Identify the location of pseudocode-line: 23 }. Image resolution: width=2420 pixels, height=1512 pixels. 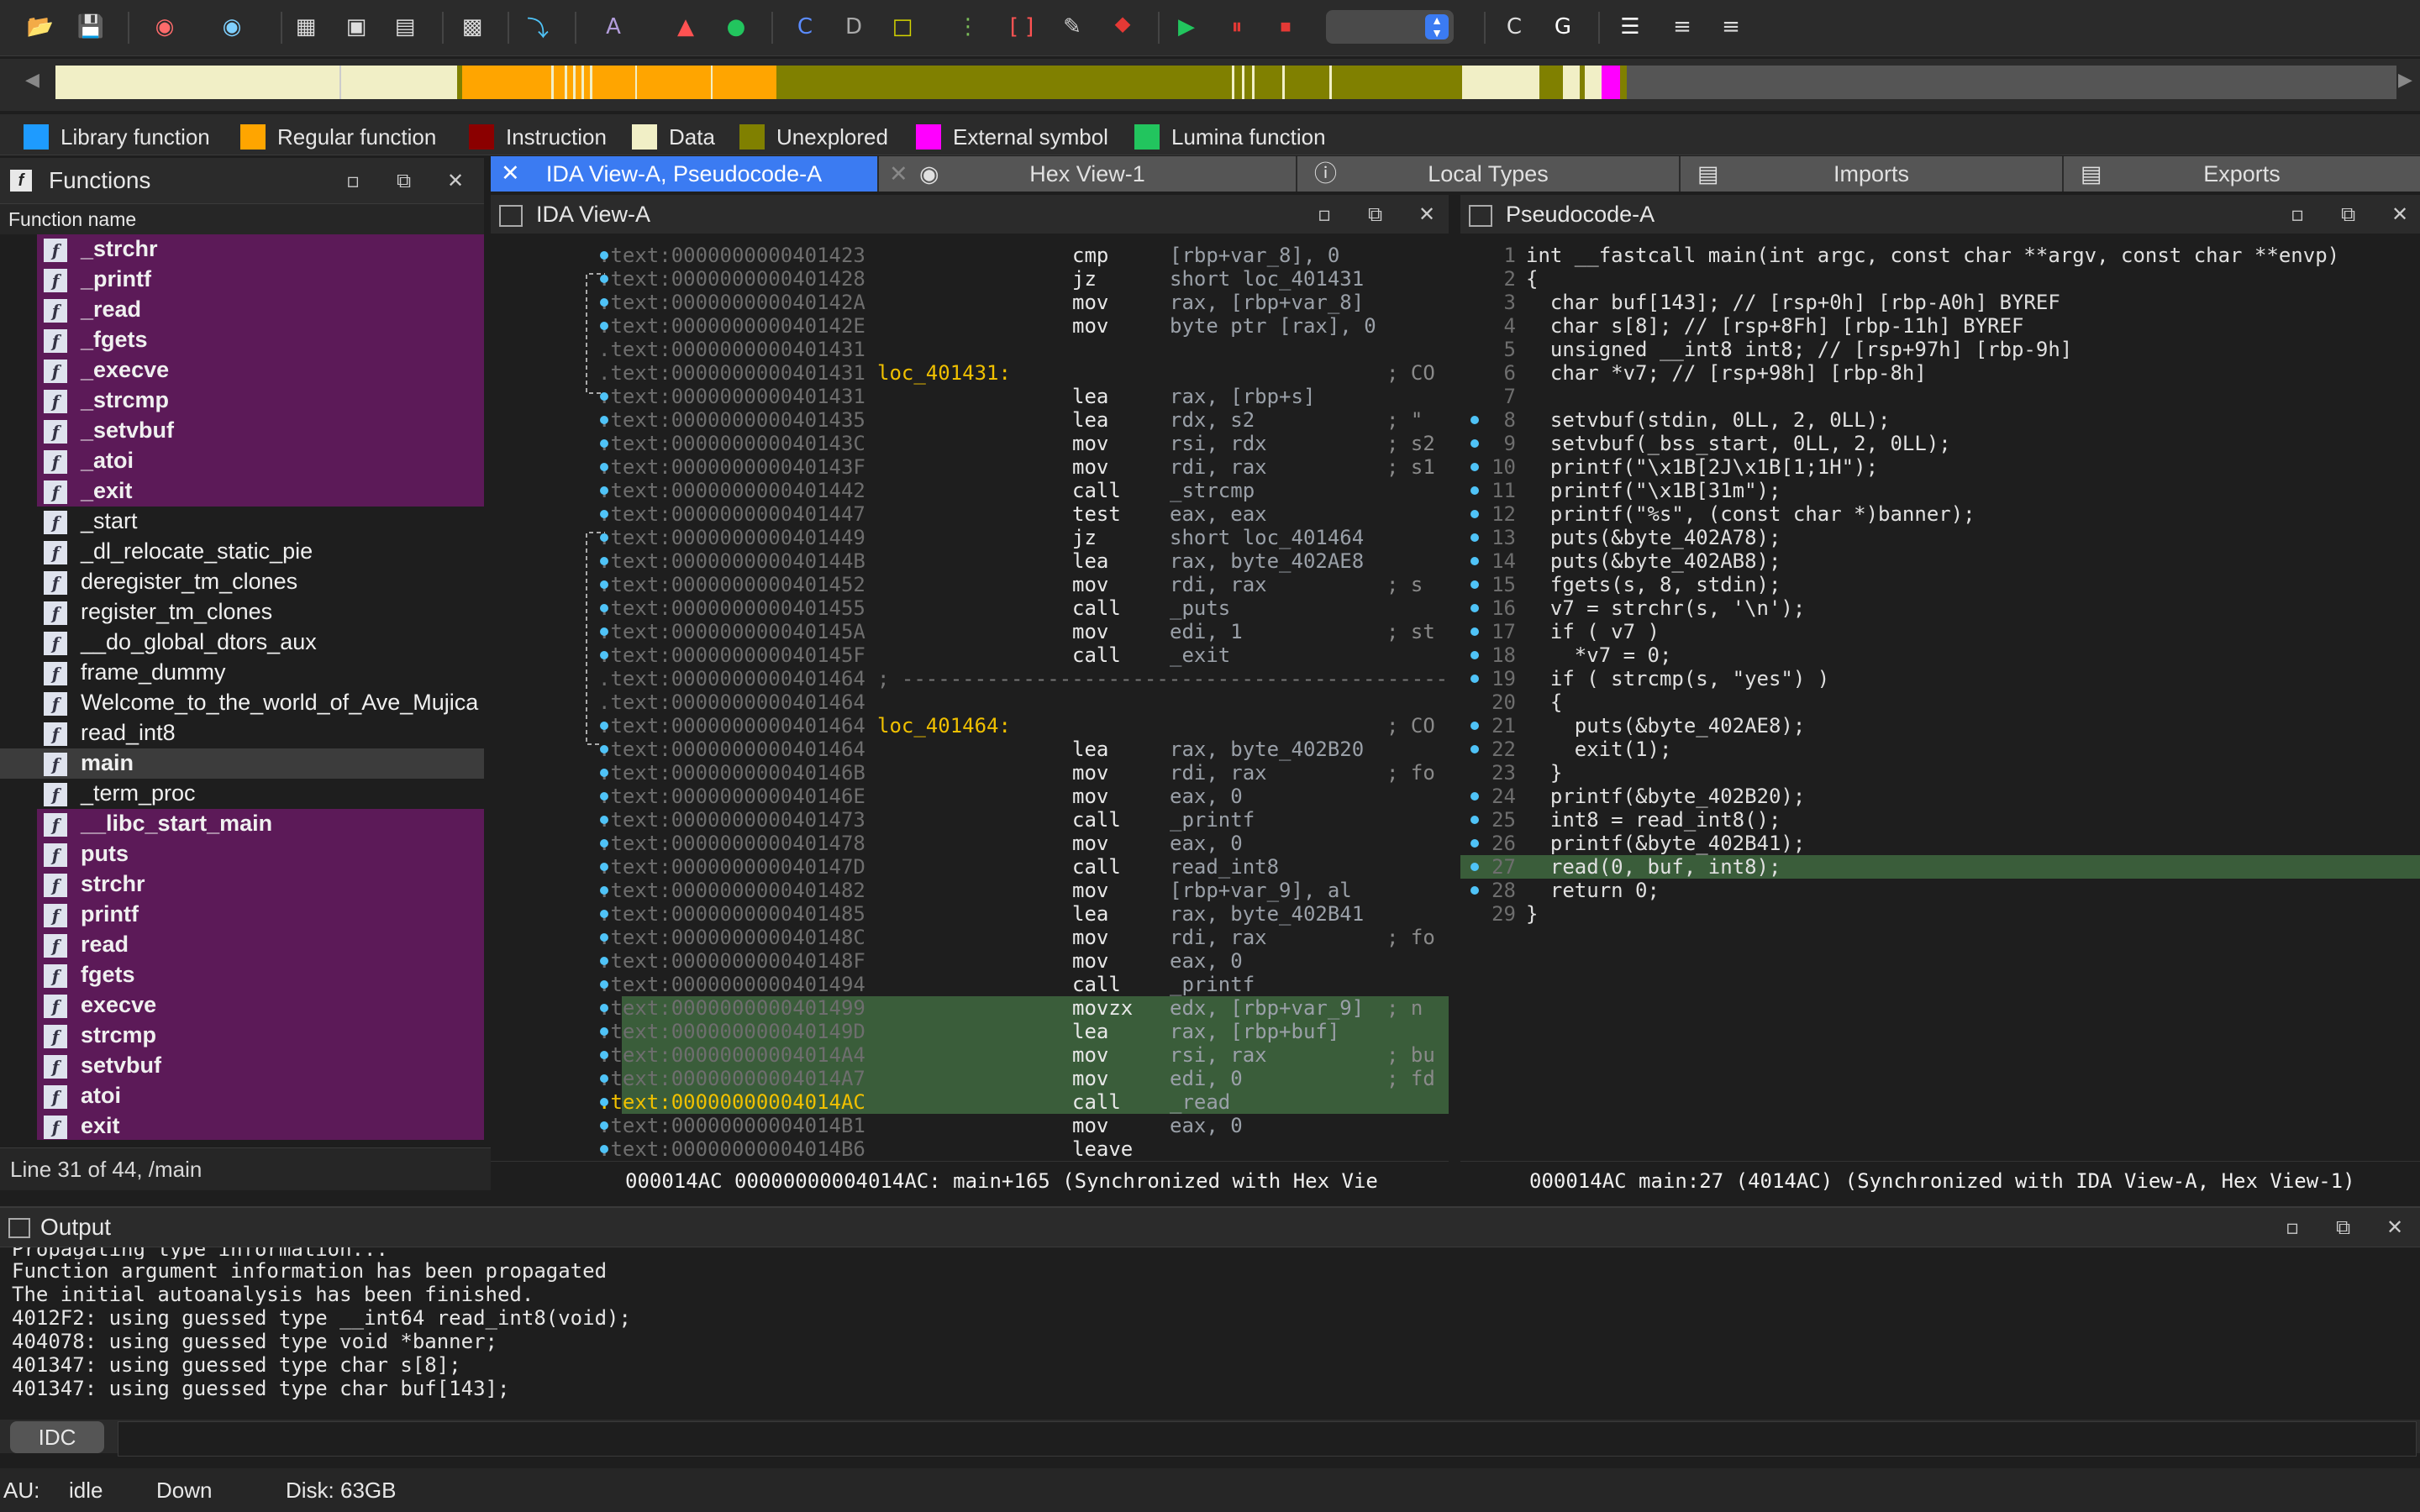
(1940, 773).